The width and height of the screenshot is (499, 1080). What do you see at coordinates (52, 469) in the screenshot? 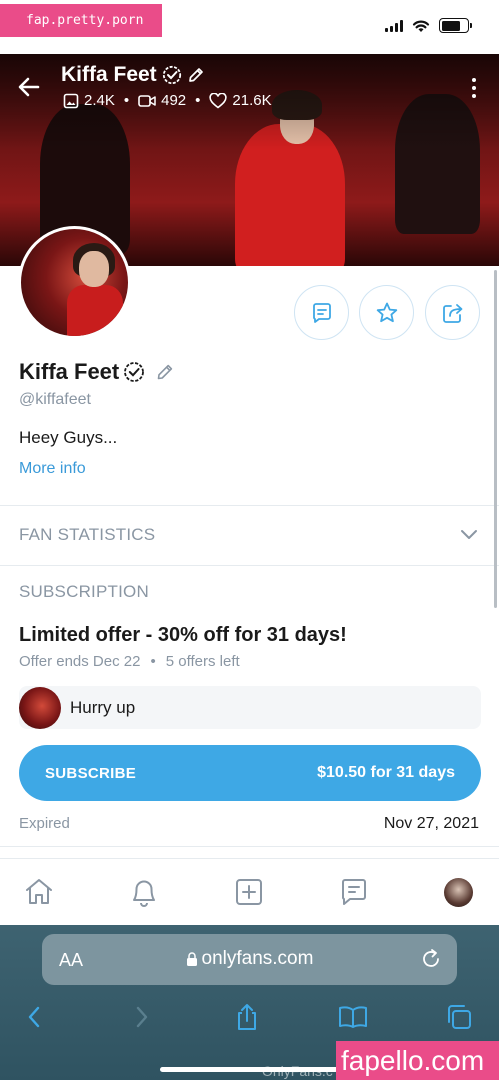
I see `more-info-link: More info` at bounding box center [52, 469].